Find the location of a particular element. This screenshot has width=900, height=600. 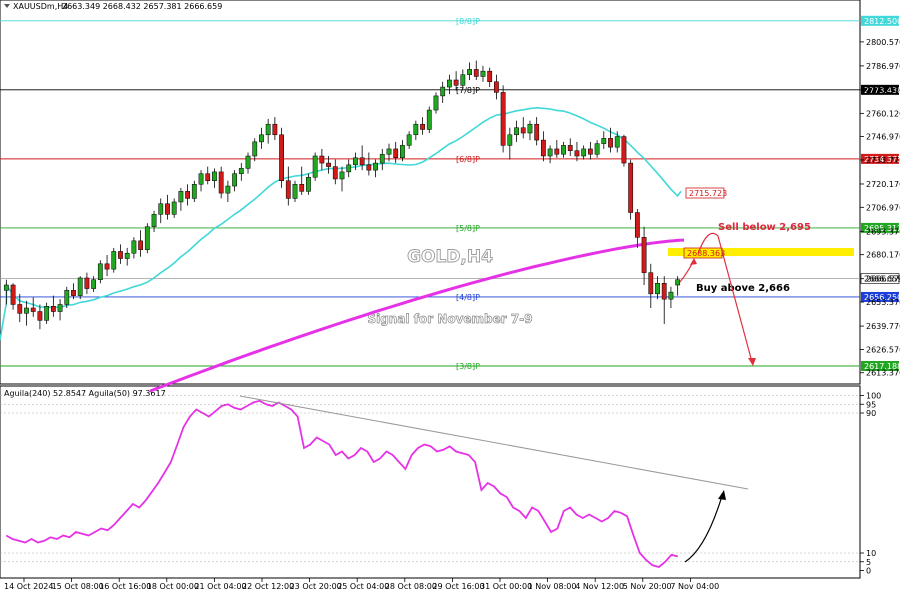

sell-annotation: Sell below 2,695 is located at coordinates (764, 227).